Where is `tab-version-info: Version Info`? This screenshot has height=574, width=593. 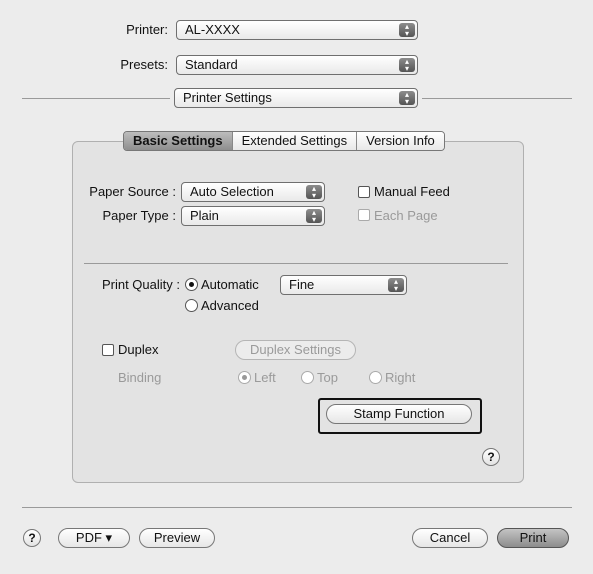
tab-version-info: Version Info is located at coordinates (400, 141).